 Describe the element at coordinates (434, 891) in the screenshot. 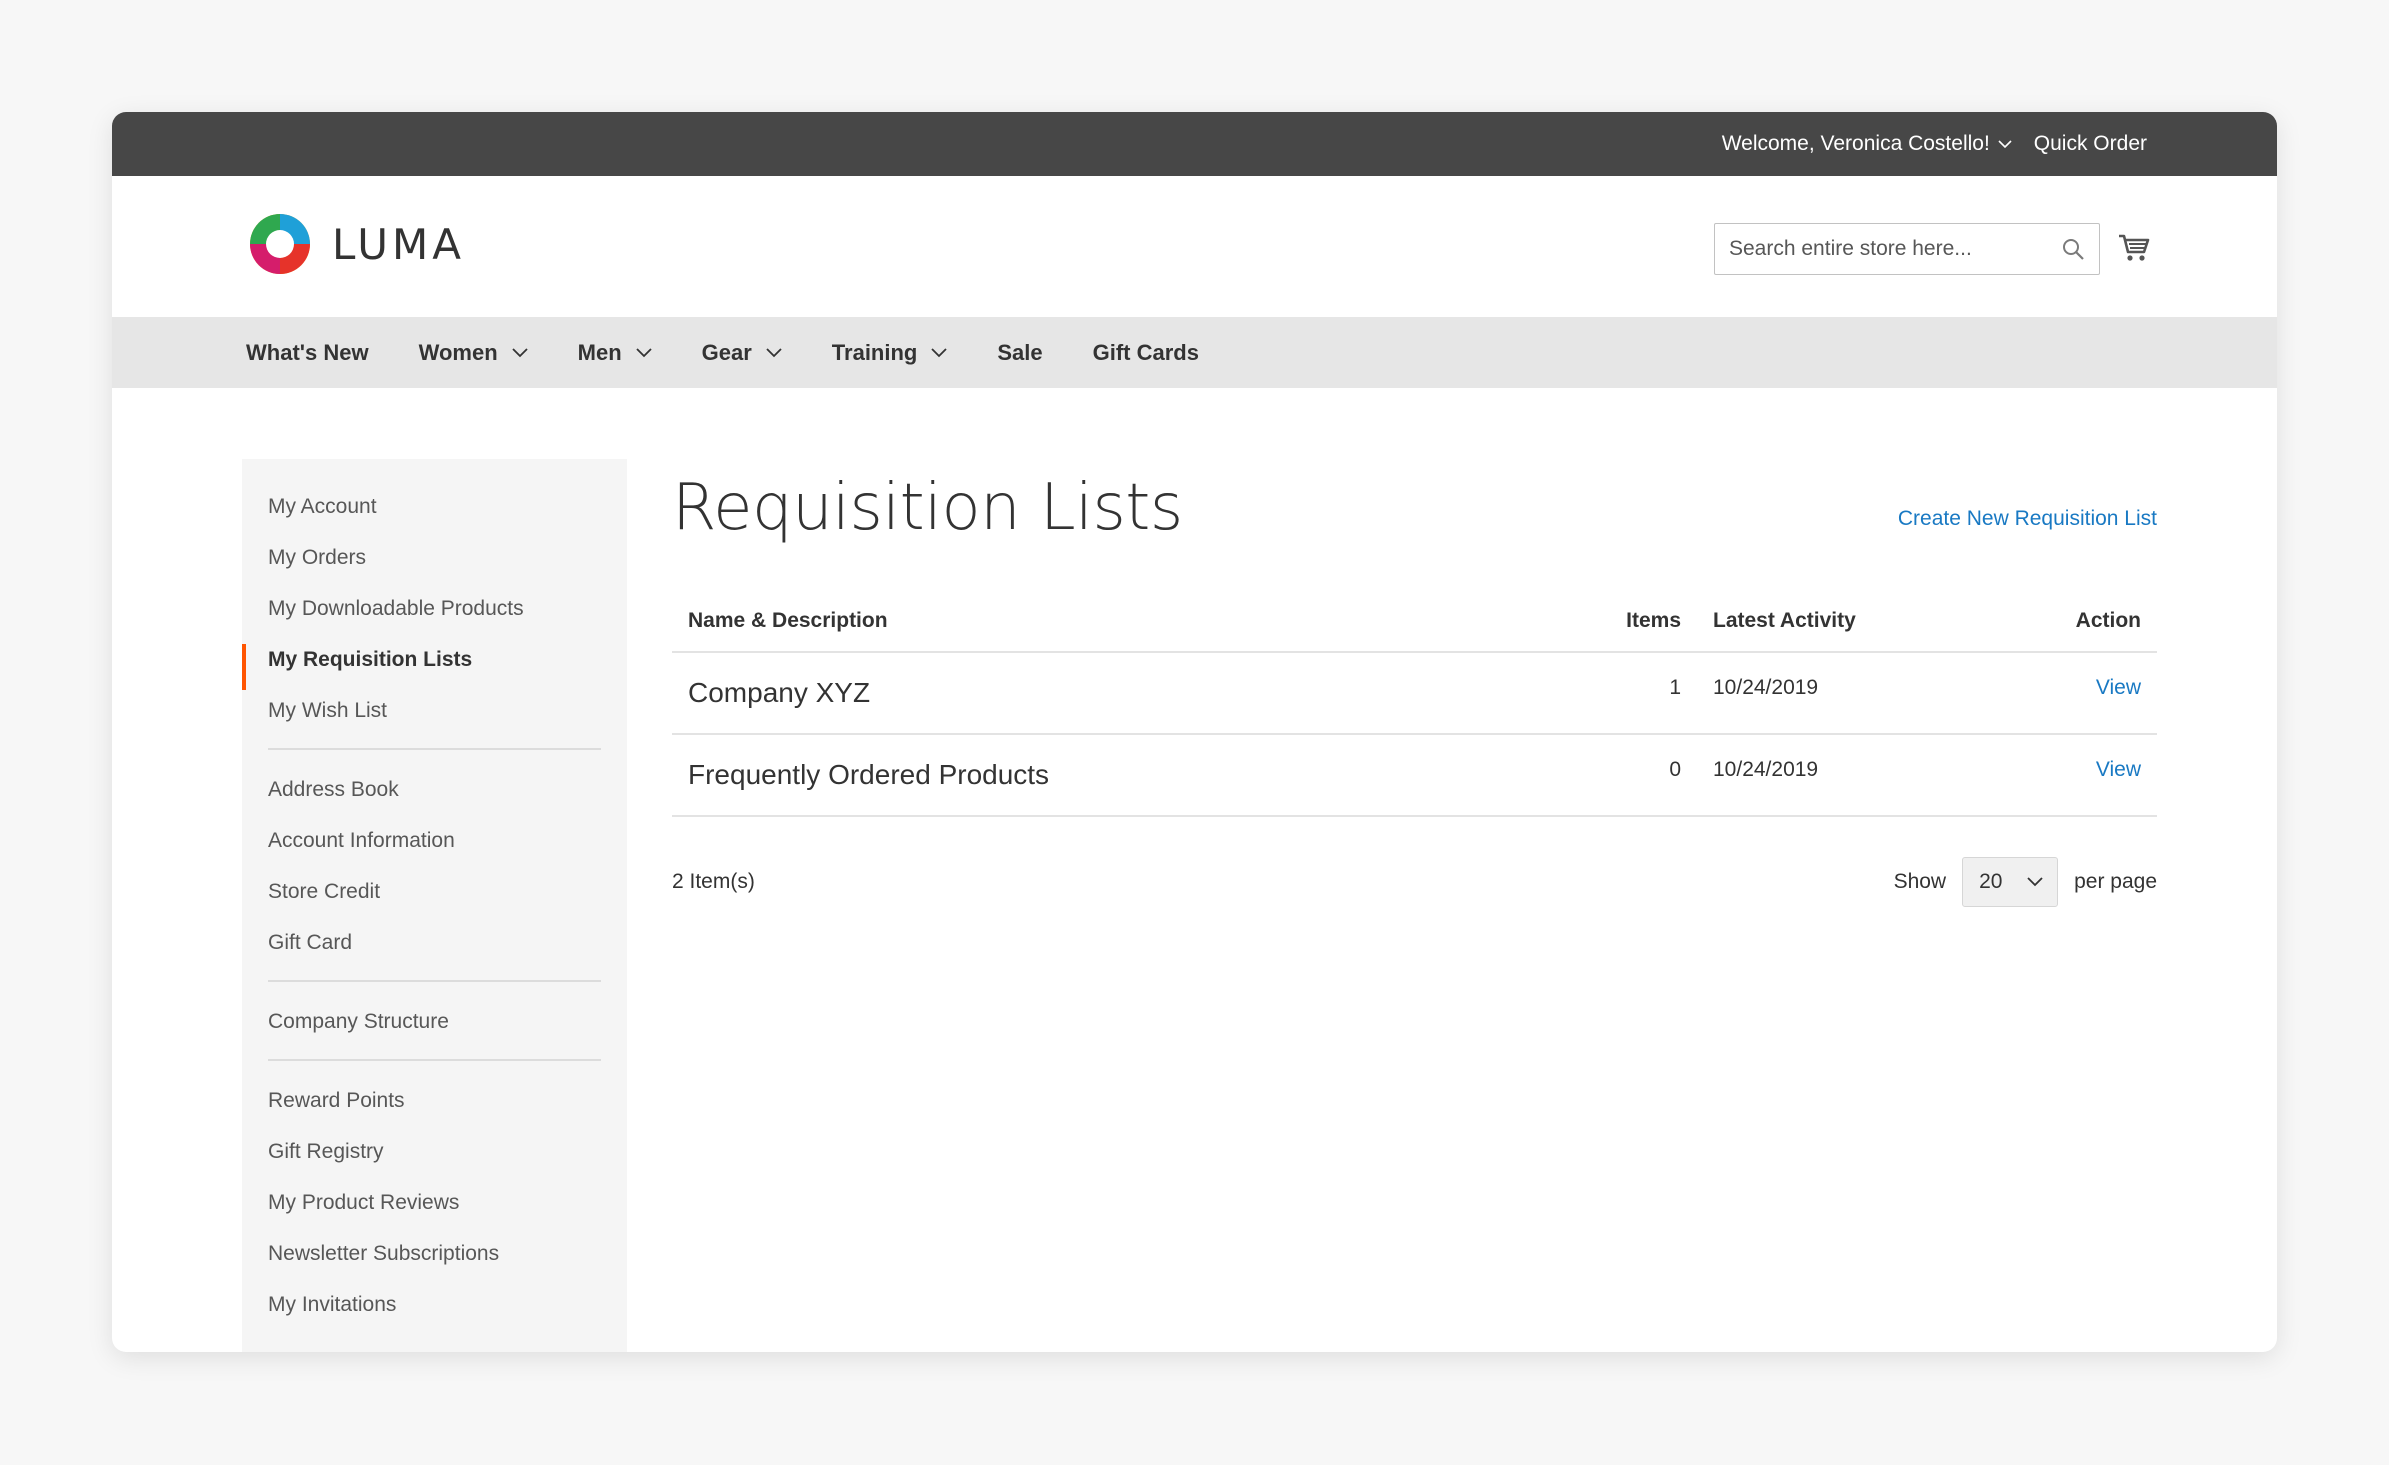

I see `sidebar-item-store-credit: Store Credit` at that location.